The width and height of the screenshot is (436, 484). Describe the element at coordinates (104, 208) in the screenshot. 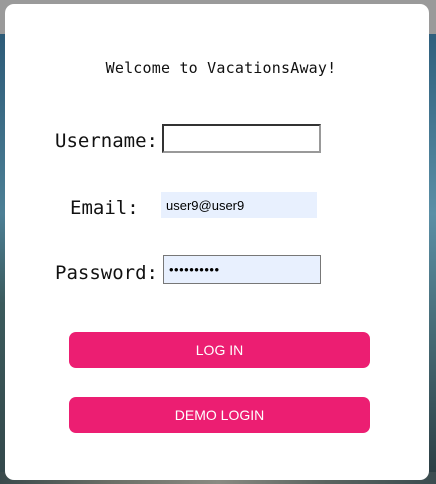

I see `email-label: Email:` at that location.